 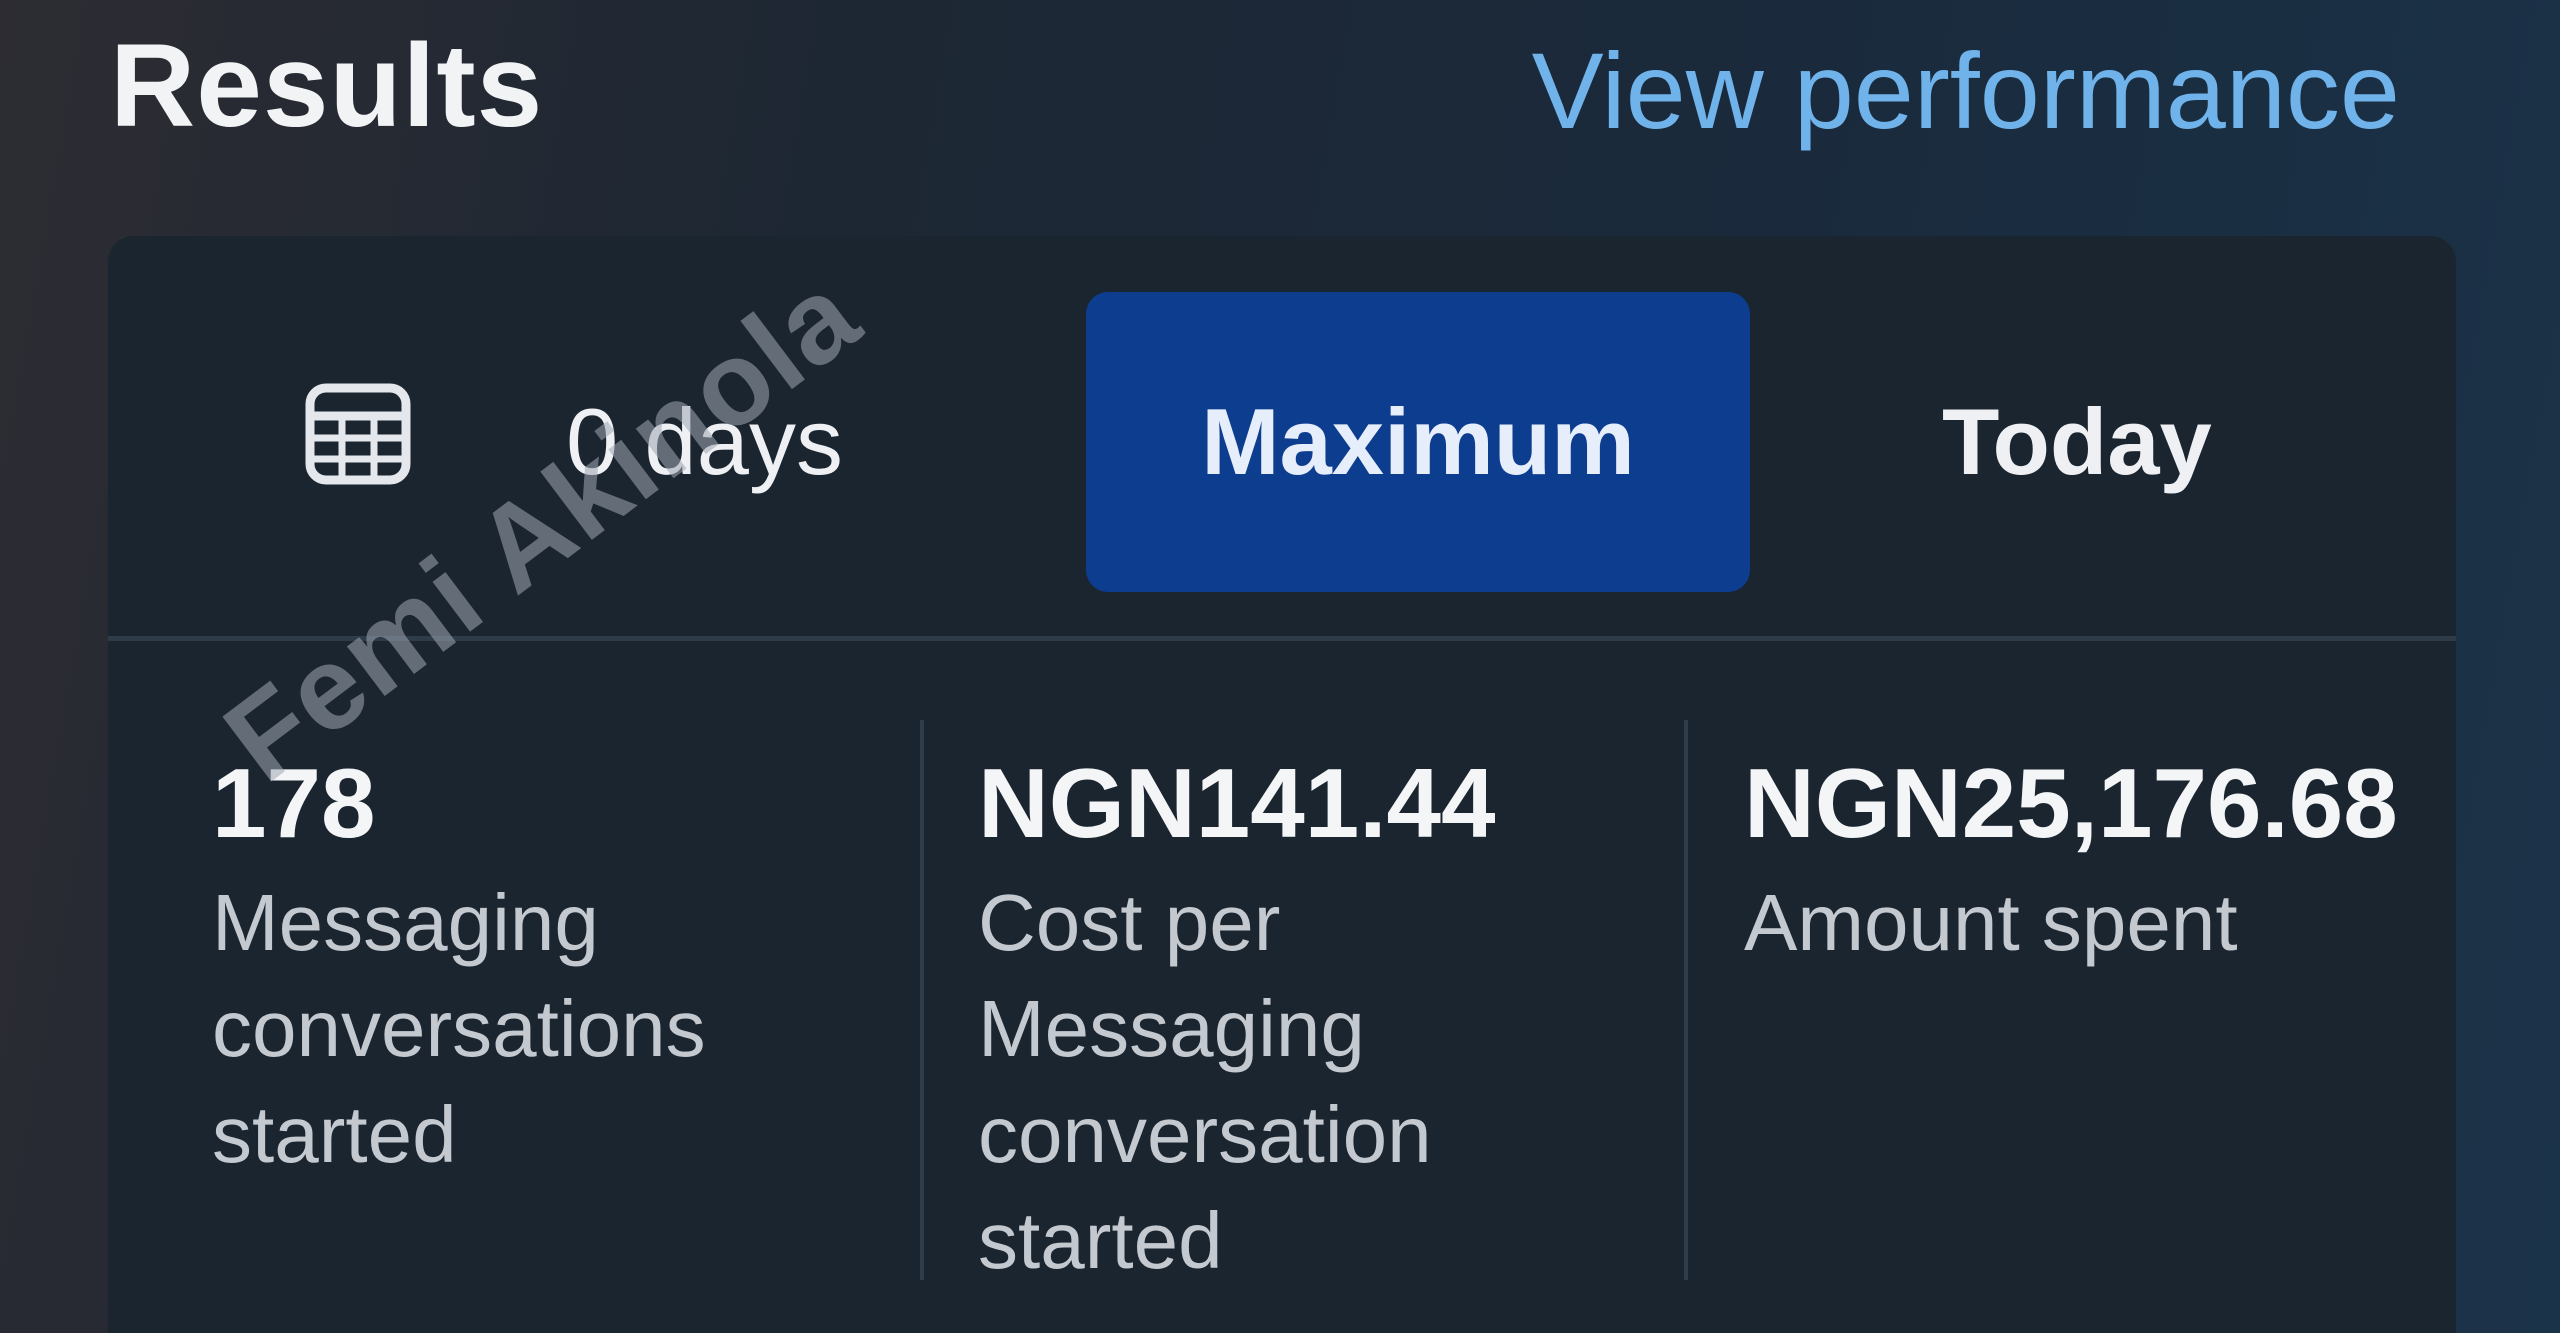 I want to click on metric-amount-spent: NGN25,176.68 Amount spent, so click(x=2094, y=856).